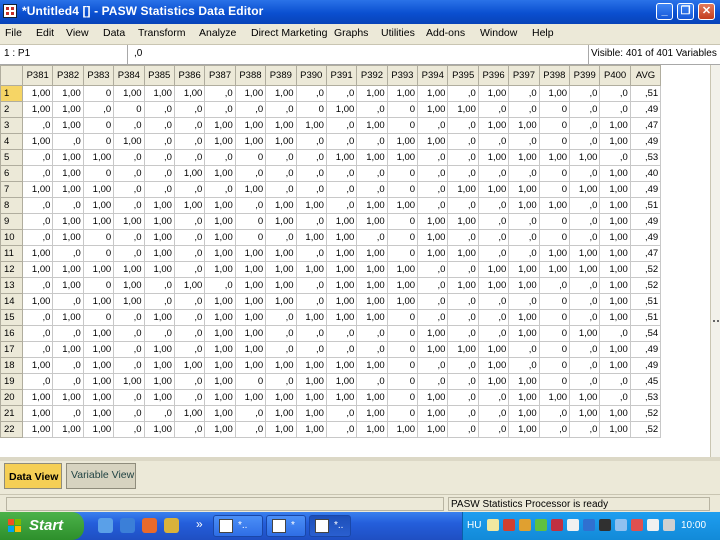 The image size is (720, 540). Describe the element at coordinates (11, 253) in the screenshot. I see `row-header: 11` at that location.